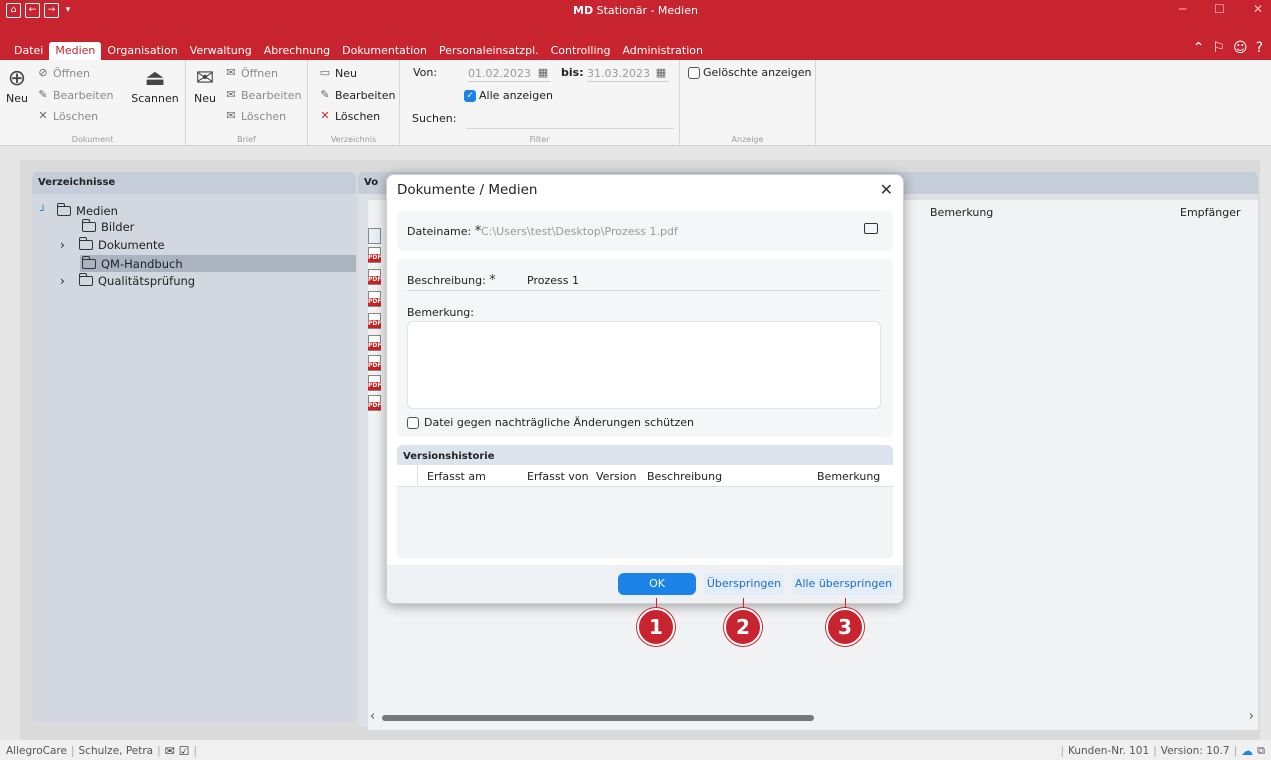 The width and height of the screenshot is (1271, 760). What do you see at coordinates (155, 85) in the screenshot?
I see `scan-button: ⏏ Scannen` at bounding box center [155, 85].